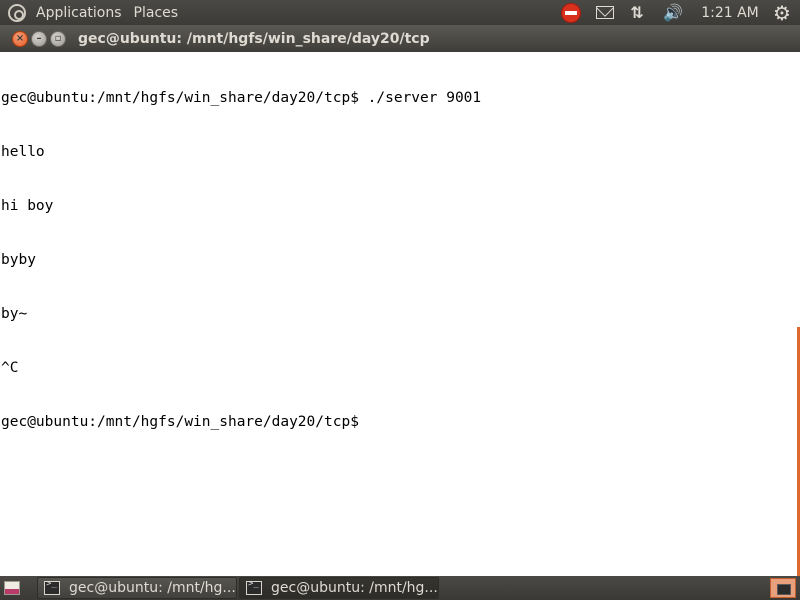 Image resolution: width=800 pixels, height=600 pixels. What do you see at coordinates (673, 12) in the screenshot?
I see `volume-icon: 🔊` at bounding box center [673, 12].